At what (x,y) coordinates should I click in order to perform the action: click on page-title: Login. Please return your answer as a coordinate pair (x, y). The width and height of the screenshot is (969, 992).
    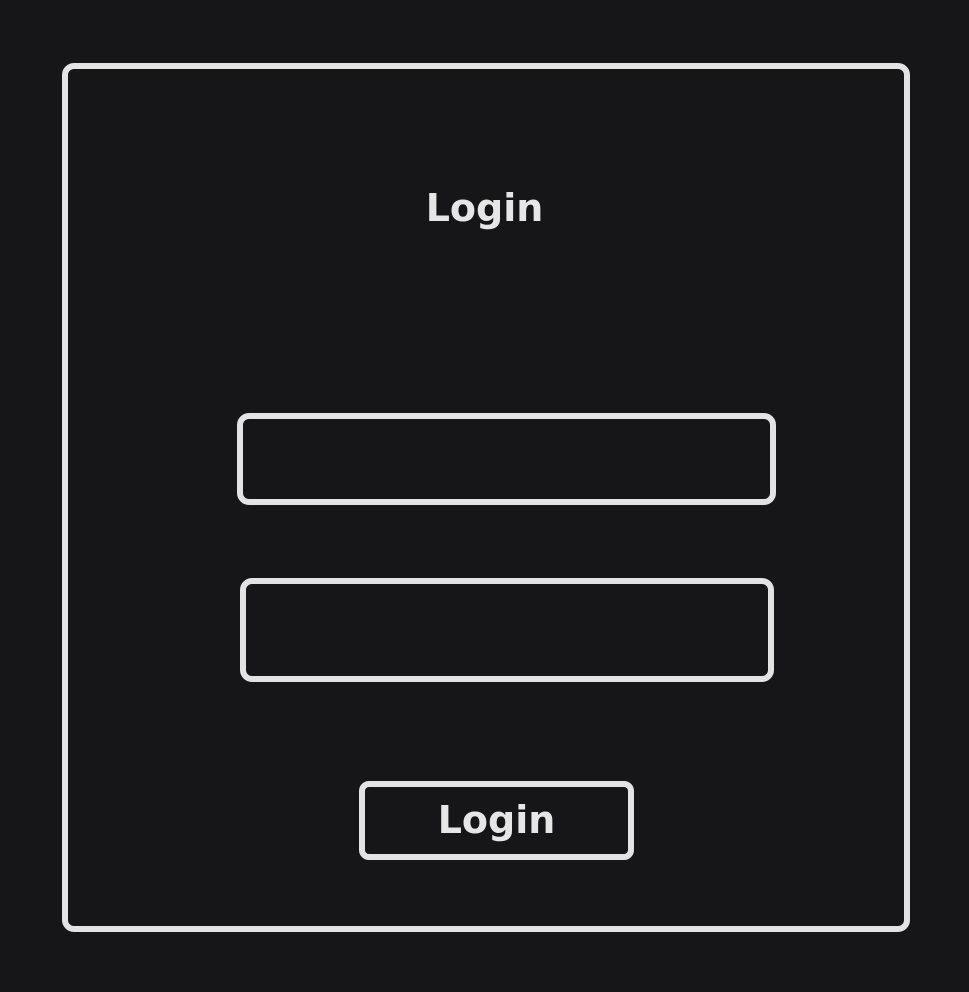
    Looking at the image, I should click on (484, 208).